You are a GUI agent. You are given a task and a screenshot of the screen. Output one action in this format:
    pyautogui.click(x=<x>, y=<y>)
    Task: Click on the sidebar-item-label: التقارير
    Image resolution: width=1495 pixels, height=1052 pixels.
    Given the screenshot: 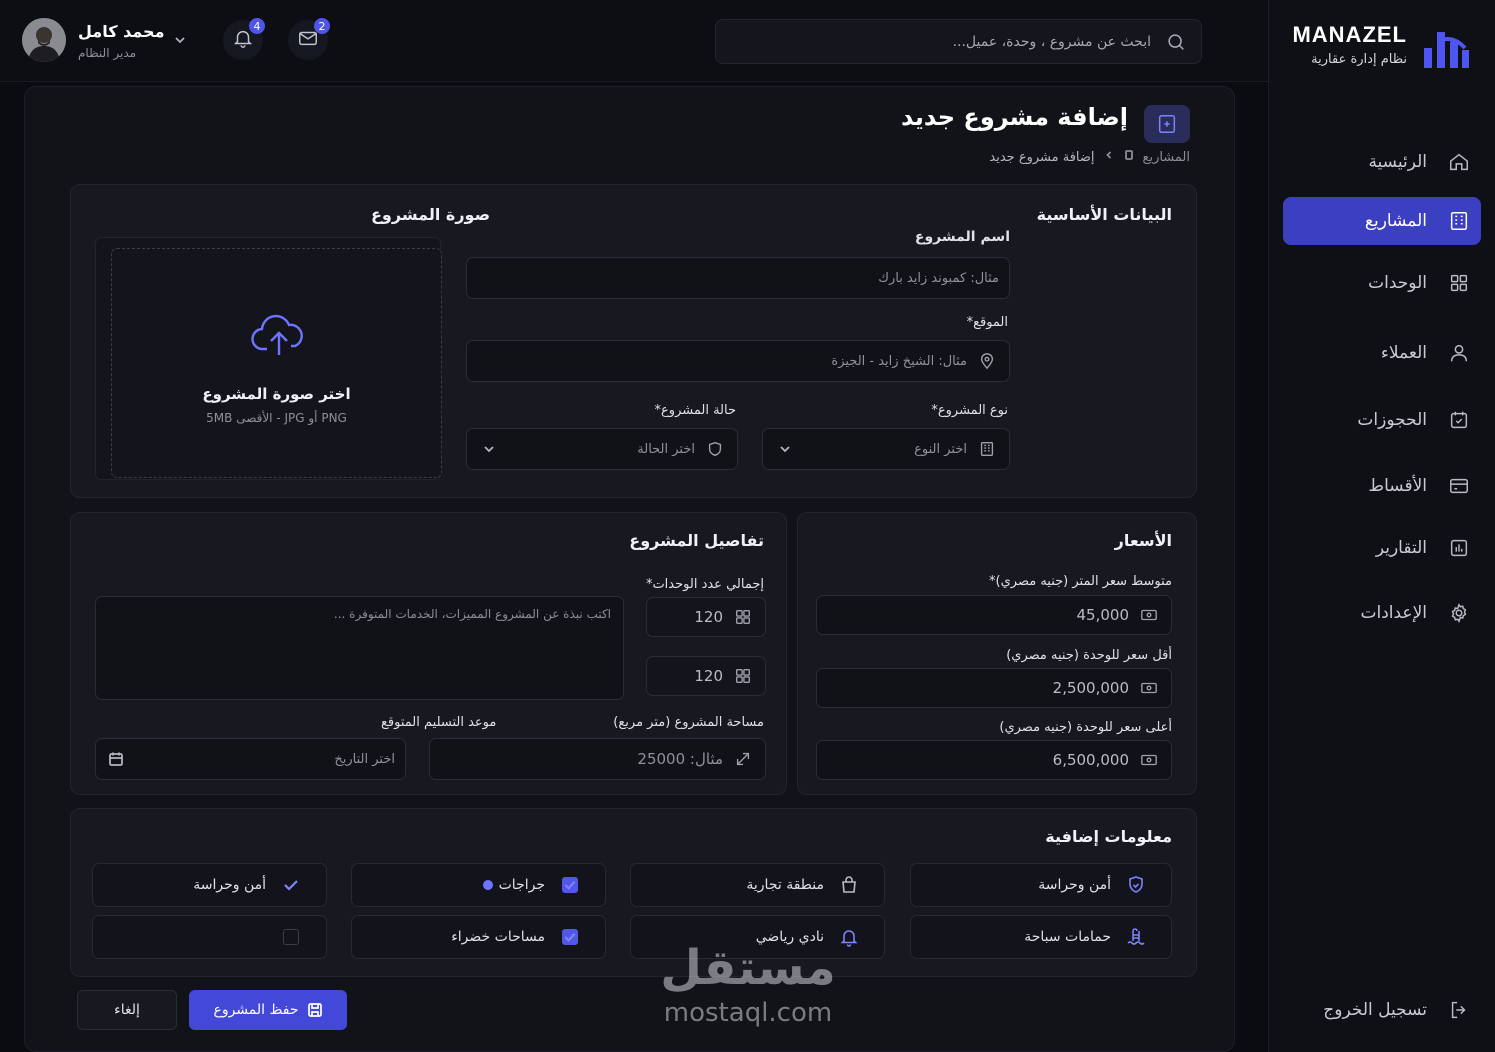 What is the action you would take?
    pyautogui.click(x=1401, y=548)
    